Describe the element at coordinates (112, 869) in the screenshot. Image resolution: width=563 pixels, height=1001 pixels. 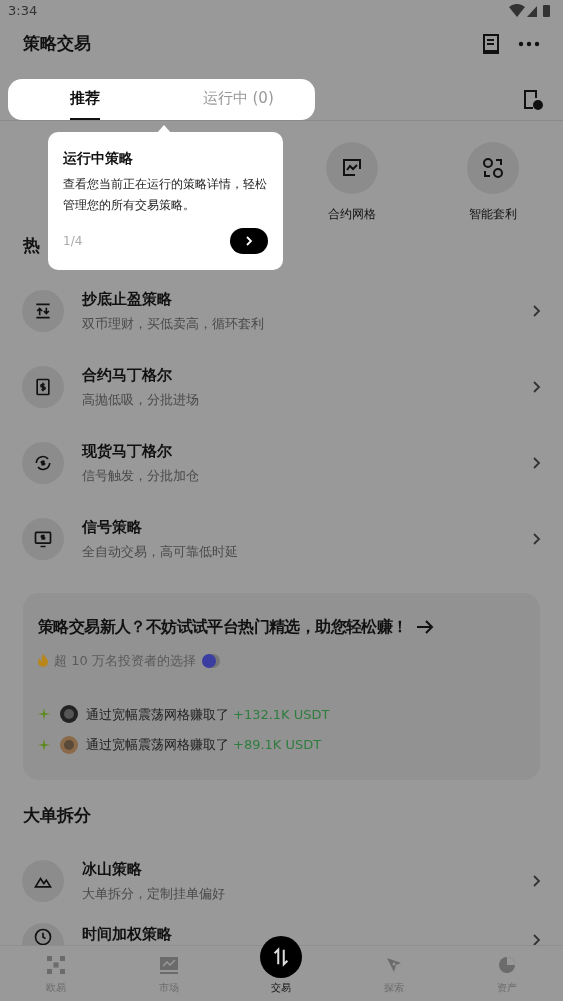
I see `strategy-title: 冰山策略` at that location.